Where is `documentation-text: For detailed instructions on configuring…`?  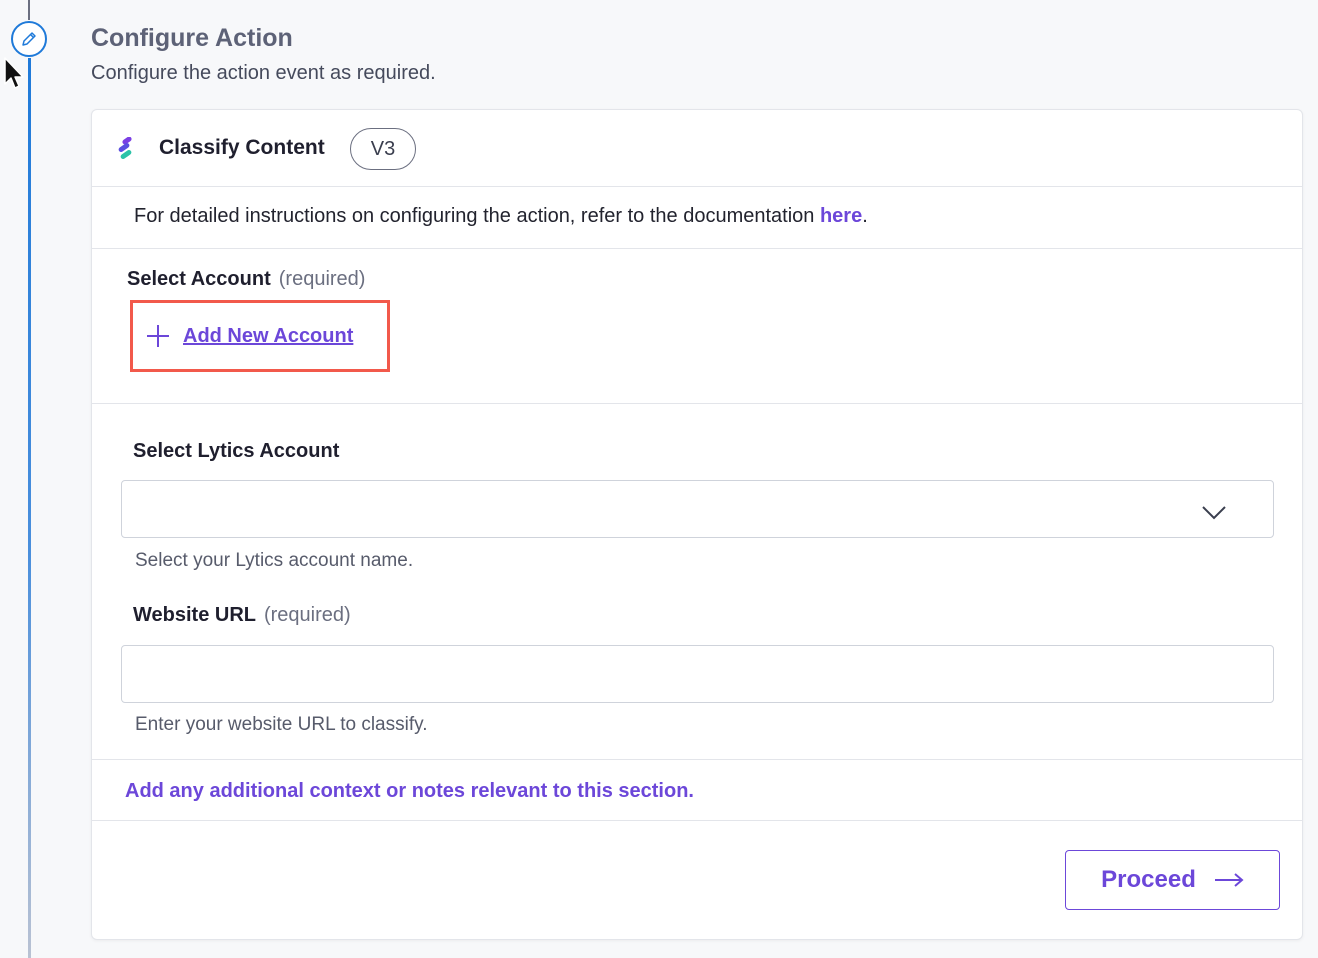
documentation-text: For detailed instructions on configuring… is located at coordinates (501, 216).